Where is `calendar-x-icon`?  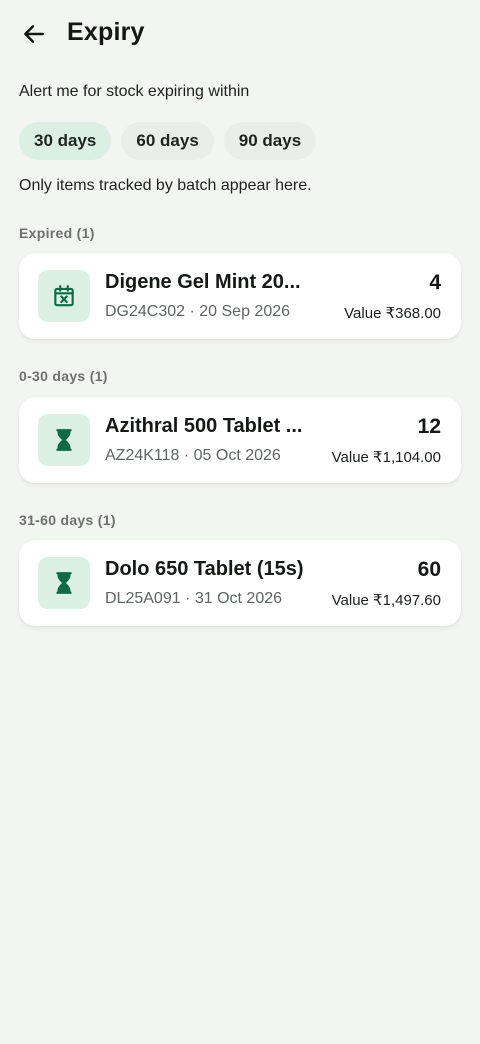
calendar-x-icon is located at coordinates (64, 296).